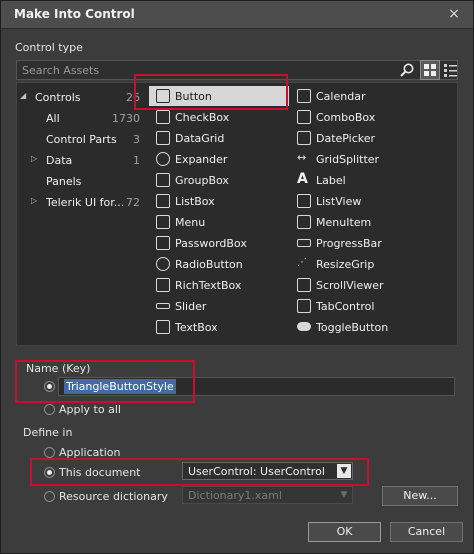  Describe the element at coordinates (202, 180) in the screenshot. I see `control-item-label: GroupBox` at that location.